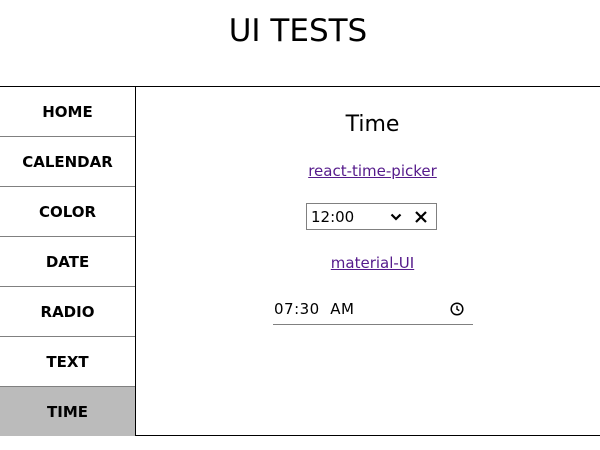  I want to click on sidebar-item-home: HOME, so click(67, 112).